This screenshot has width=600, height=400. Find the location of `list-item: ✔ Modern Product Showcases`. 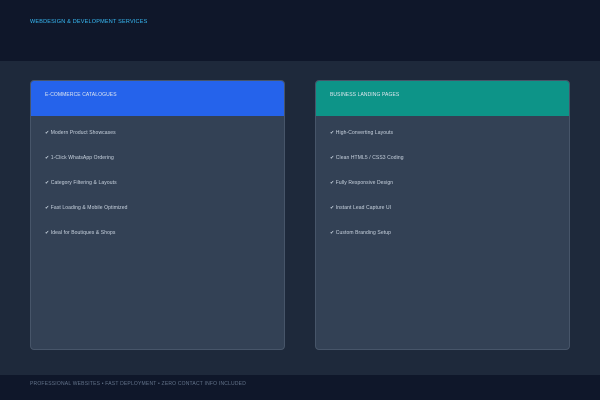

list-item: ✔ Modern Product Showcases is located at coordinates (80, 133).